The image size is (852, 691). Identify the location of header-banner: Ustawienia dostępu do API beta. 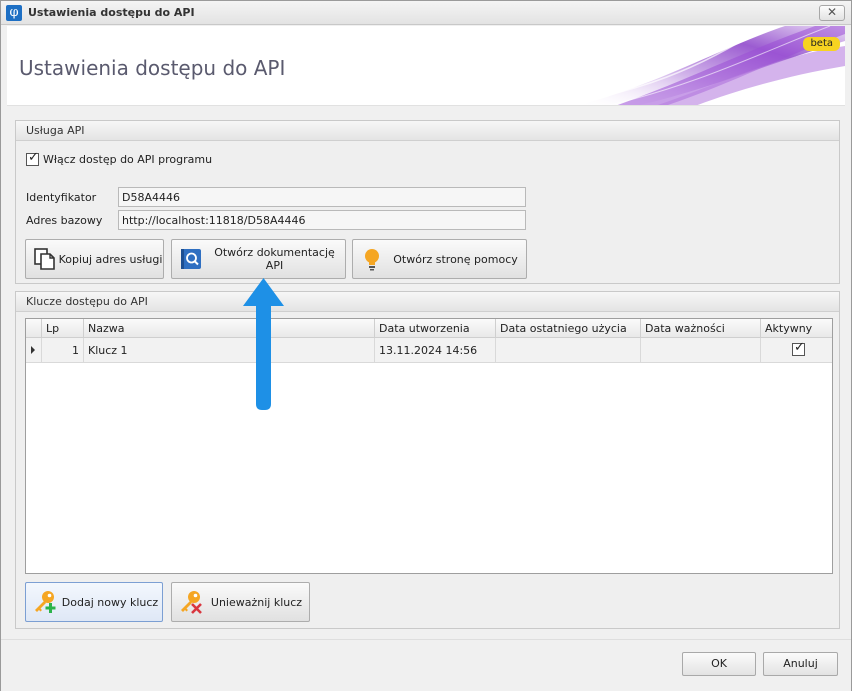
(426, 66).